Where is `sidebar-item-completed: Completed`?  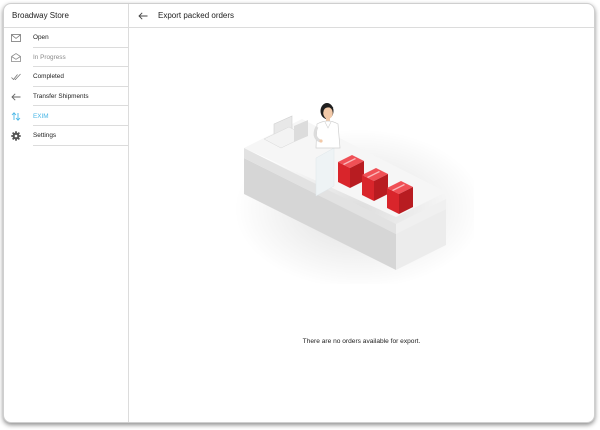 sidebar-item-completed: Completed is located at coordinates (66, 77).